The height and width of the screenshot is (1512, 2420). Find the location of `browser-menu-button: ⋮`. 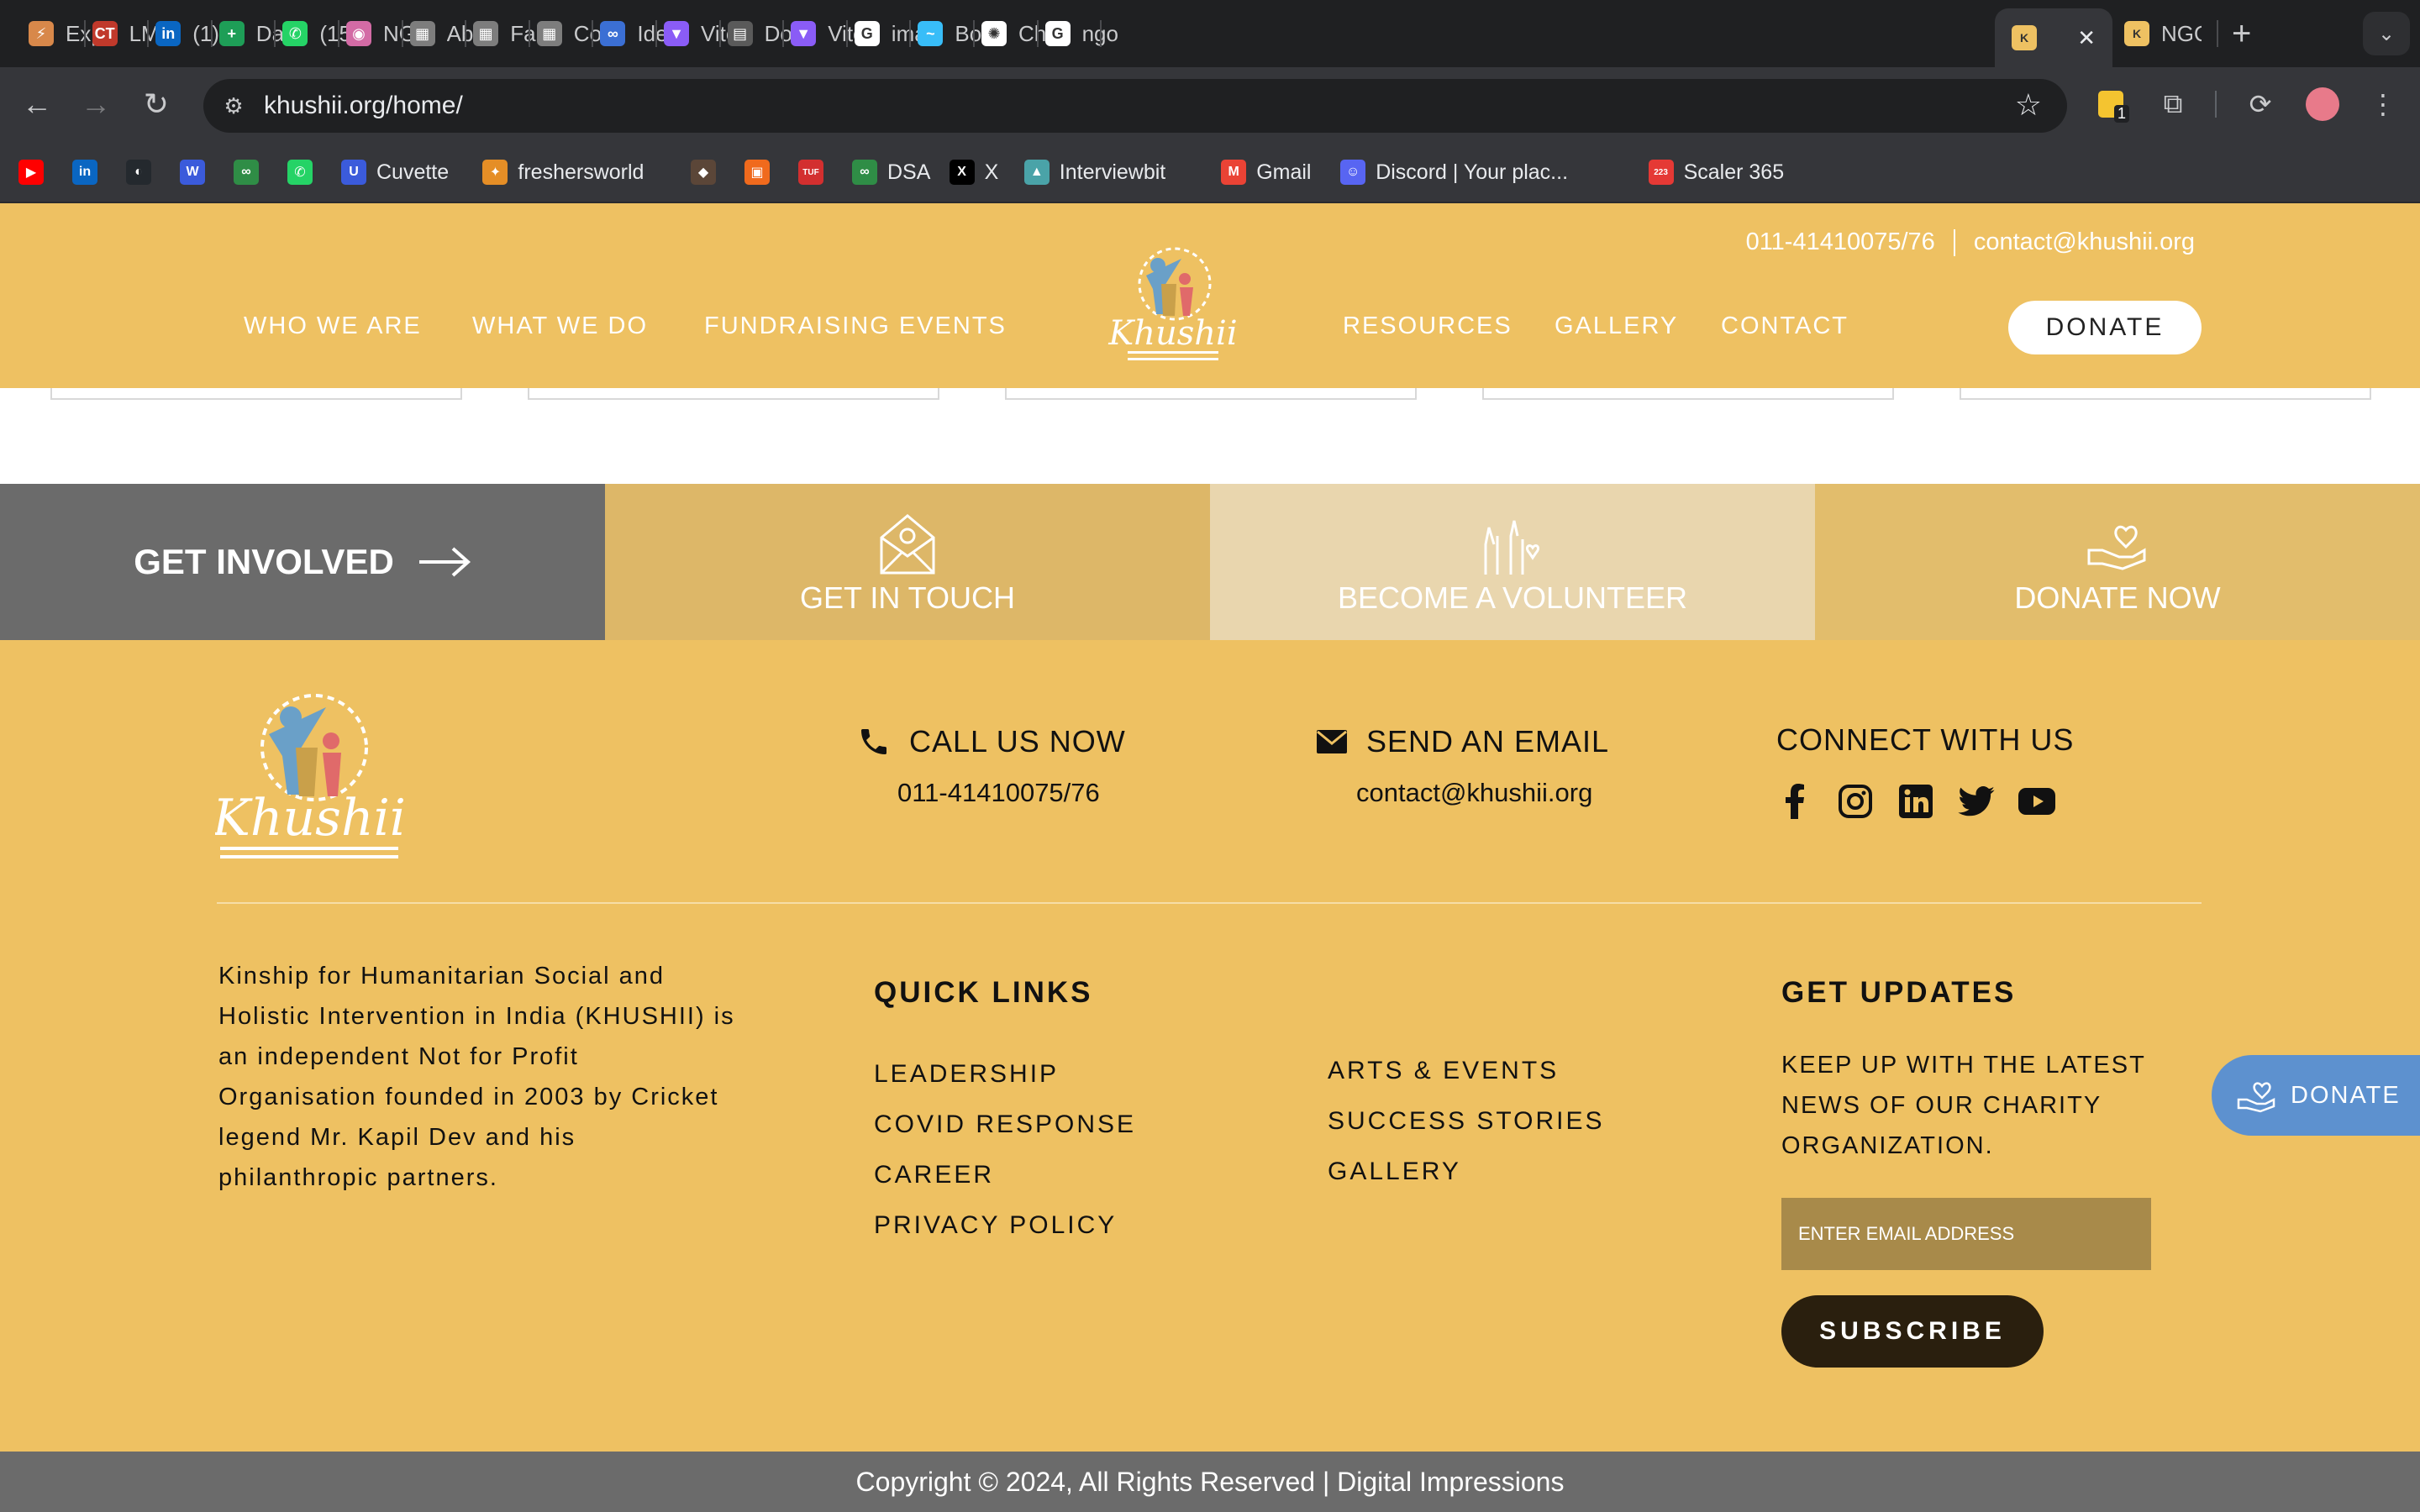

browser-menu-button: ⋮ is located at coordinates (2384, 104).